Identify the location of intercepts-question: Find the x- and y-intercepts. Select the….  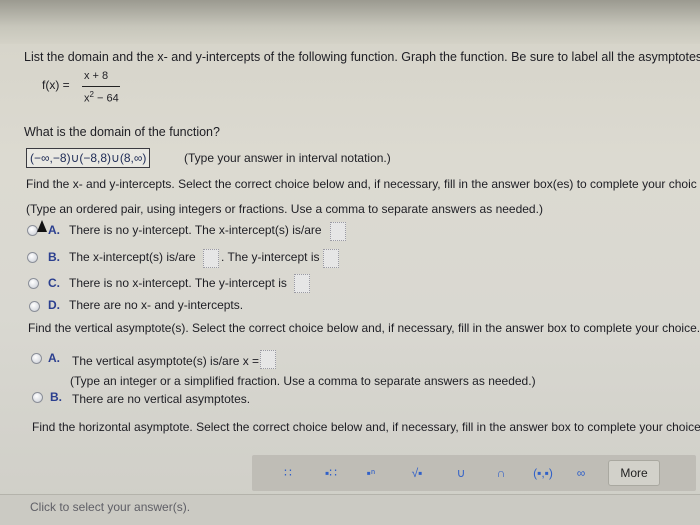
(361, 184).